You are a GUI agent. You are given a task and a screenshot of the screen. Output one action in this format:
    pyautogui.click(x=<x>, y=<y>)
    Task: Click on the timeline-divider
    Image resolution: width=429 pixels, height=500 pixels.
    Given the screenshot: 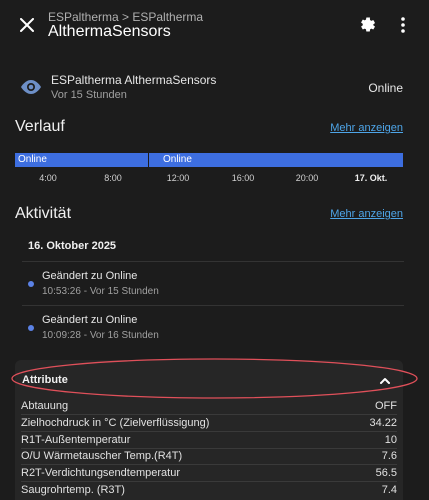 What is the action you would take?
    pyautogui.click(x=148, y=160)
    